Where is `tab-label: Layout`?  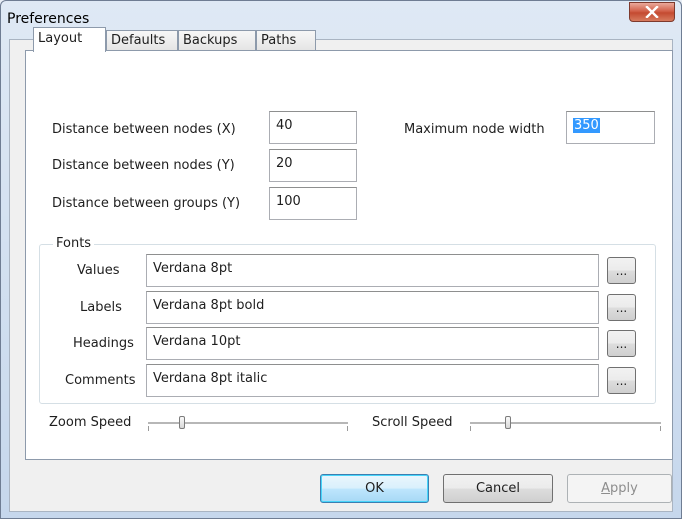 tab-label: Layout is located at coordinates (60, 38).